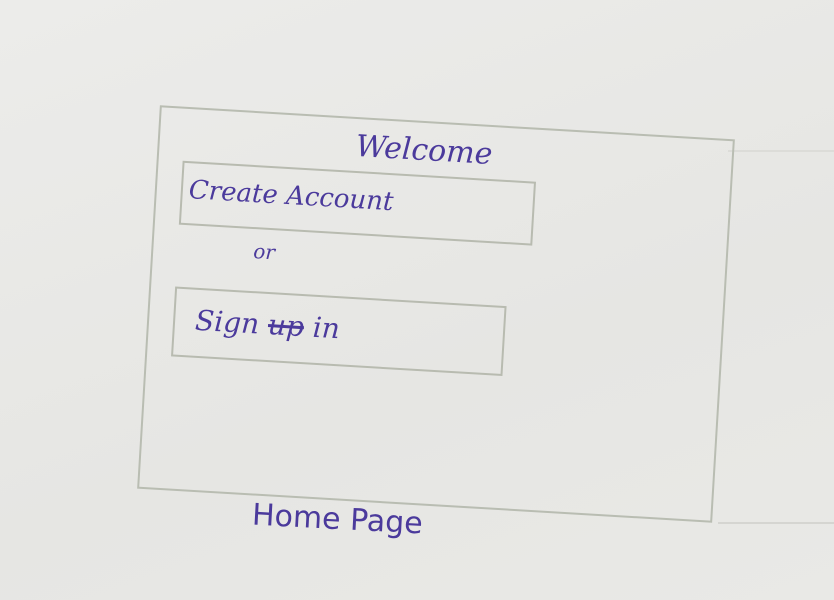 Image resolution: width=834 pixels, height=600 pixels. What do you see at coordinates (326, 328) in the screenshot?
I see `in-word: in` at bounding box center [326, 328].